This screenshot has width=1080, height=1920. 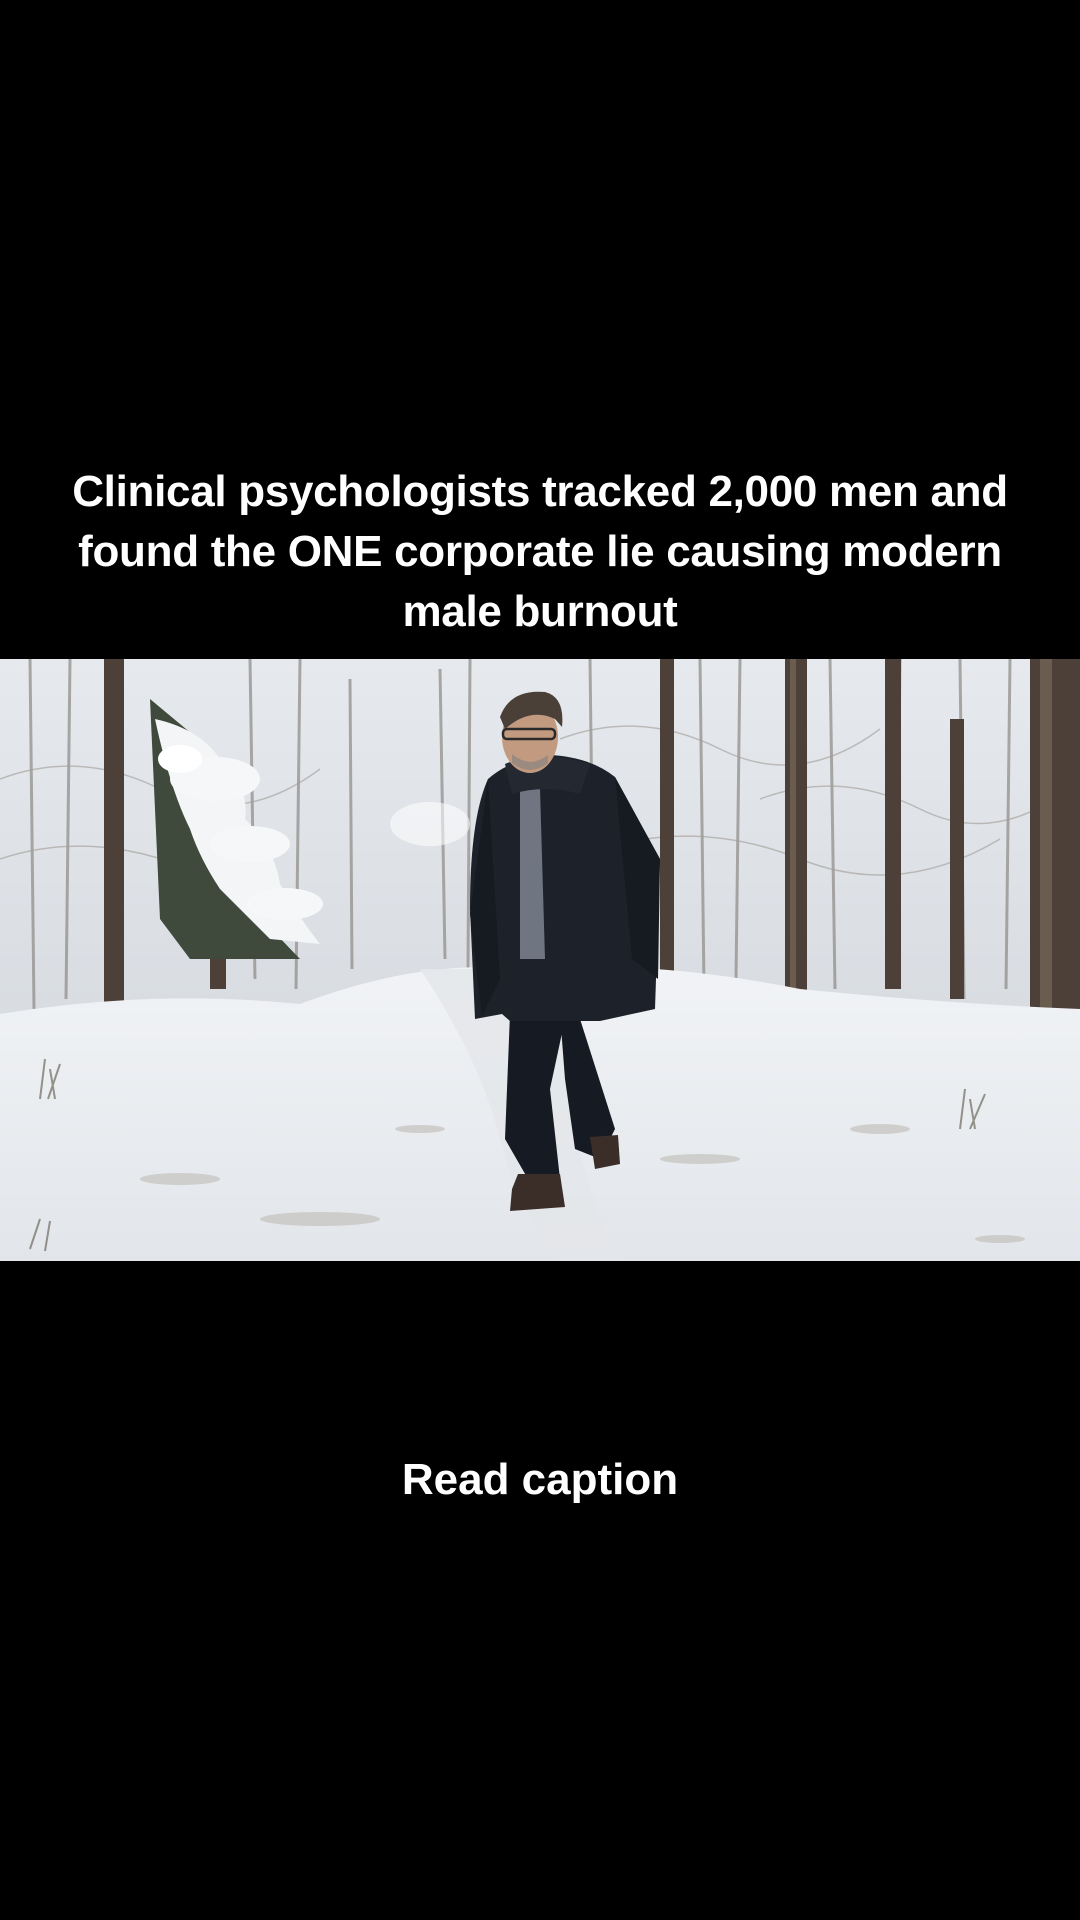 I want to click on read-caption-text: Read caption, so click(x=540, y=1479).